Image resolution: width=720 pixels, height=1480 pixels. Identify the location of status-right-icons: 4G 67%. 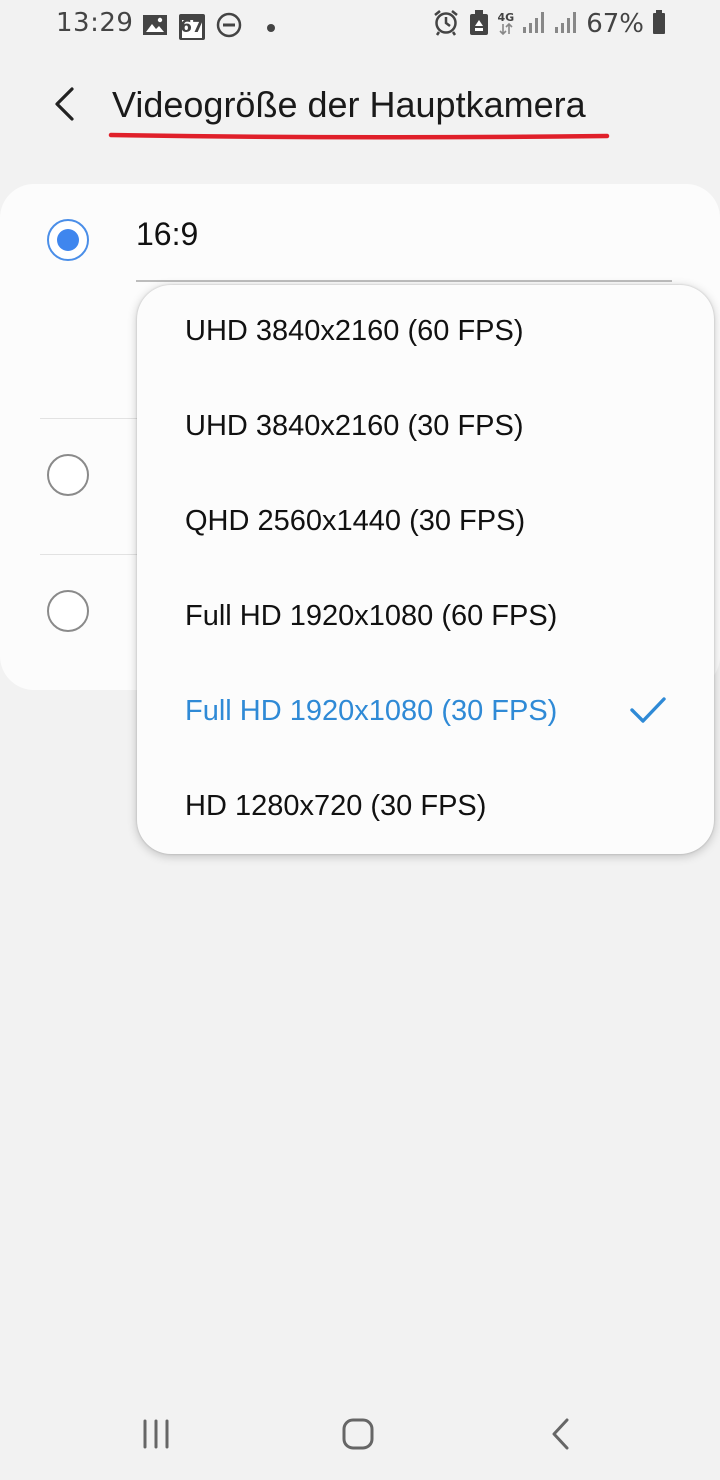
(549, 24).